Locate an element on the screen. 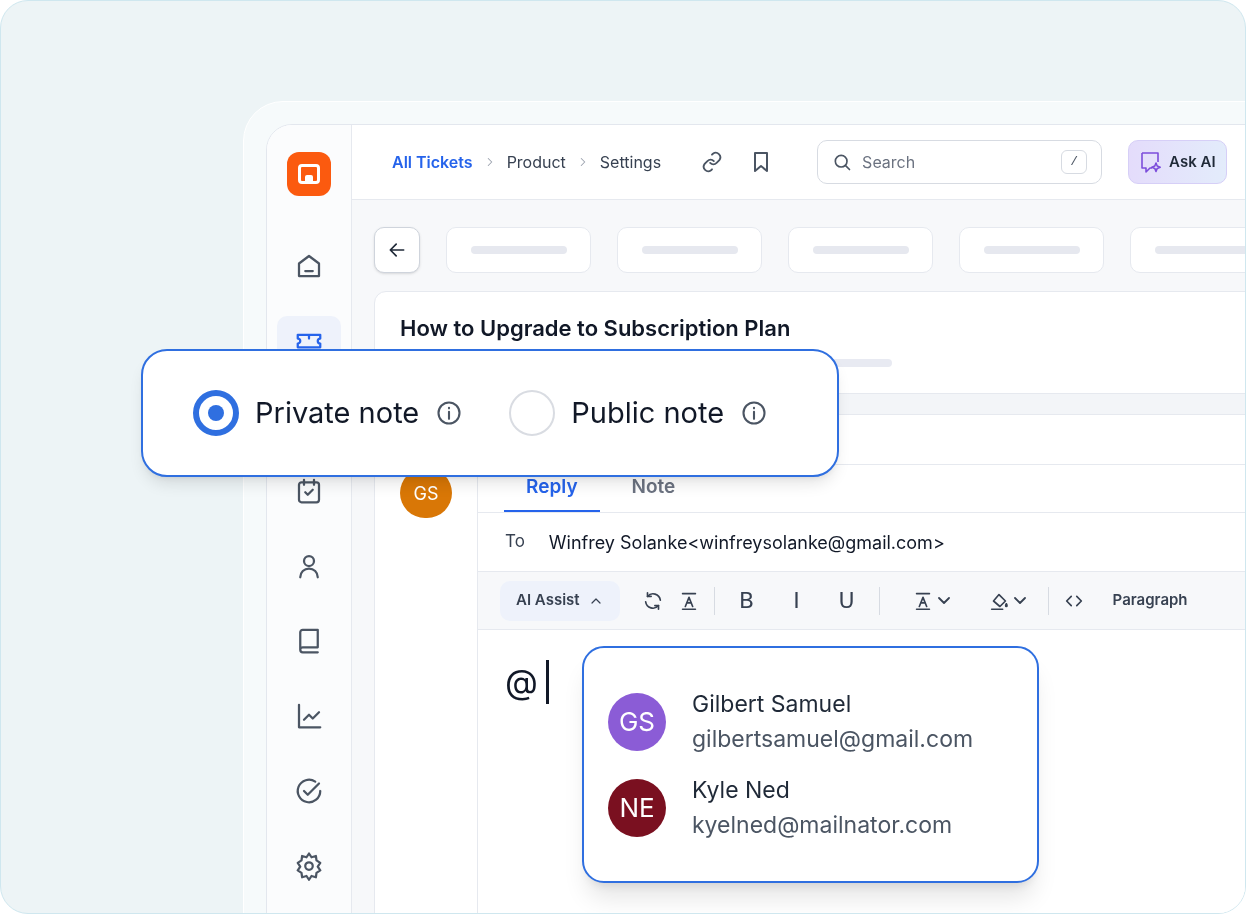 The height and width of the screenshot is (914, 1246). user-avatar: GS is located at coordinates (637, 721).